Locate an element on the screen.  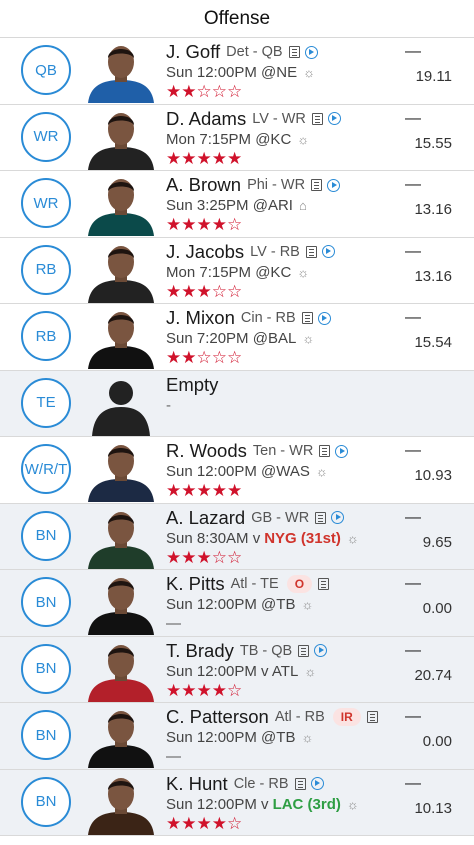
position-slot-button: W/R/T is located at coordinates (46, 469).